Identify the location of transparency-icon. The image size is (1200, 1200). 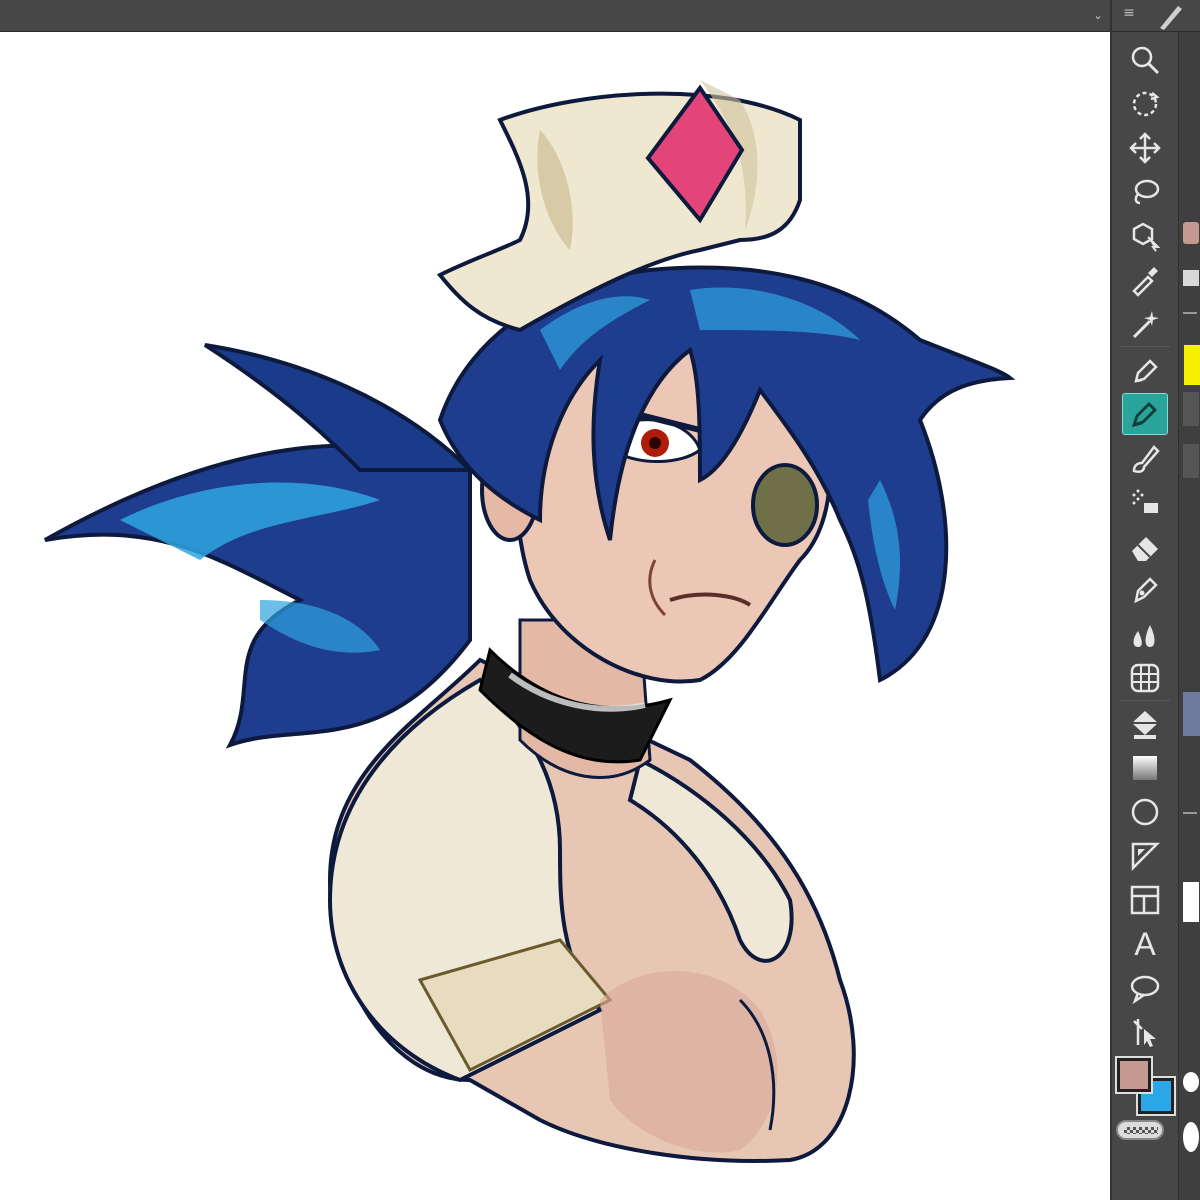
(1140, 1130).